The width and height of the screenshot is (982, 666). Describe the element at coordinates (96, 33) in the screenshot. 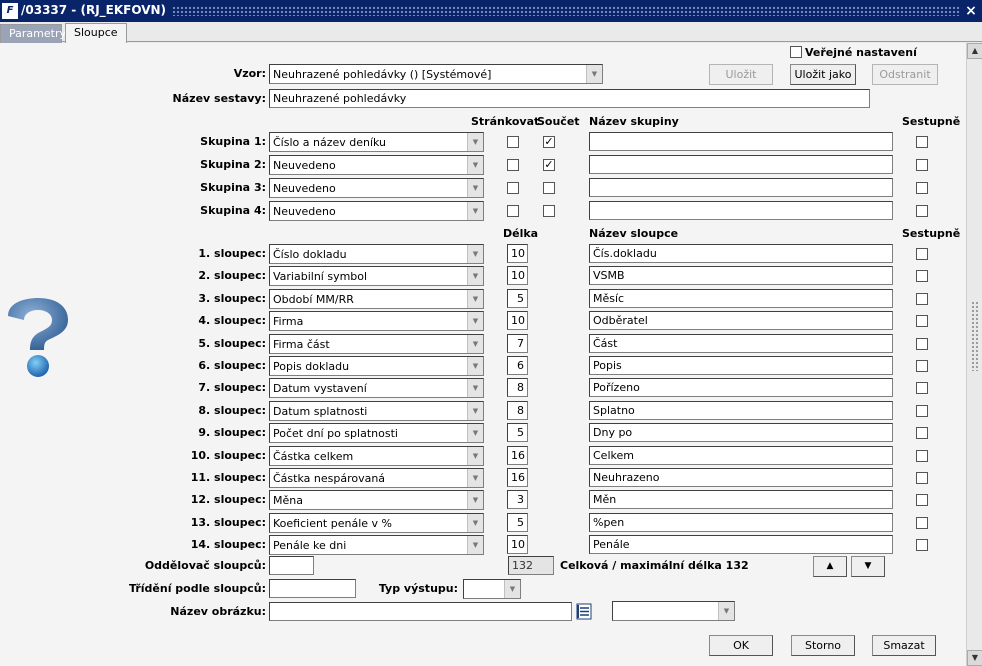

I see `tab-sloupce: Sloupce` at that location.